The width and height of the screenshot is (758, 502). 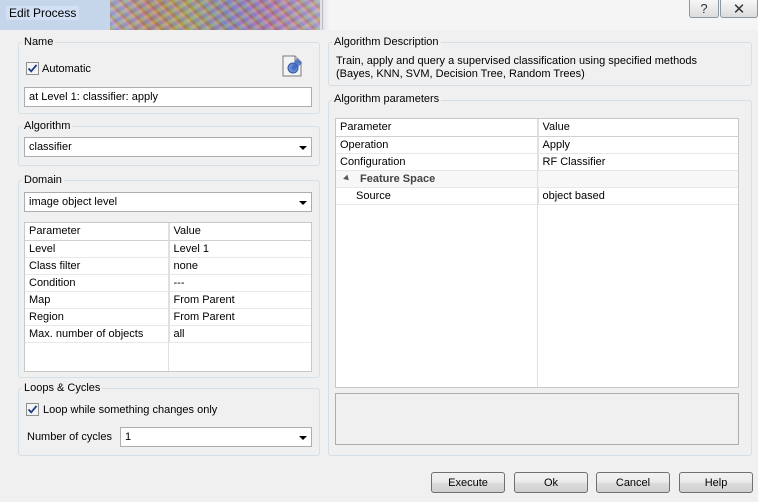 I want to click on background-texture, so click(x=215, y=15).